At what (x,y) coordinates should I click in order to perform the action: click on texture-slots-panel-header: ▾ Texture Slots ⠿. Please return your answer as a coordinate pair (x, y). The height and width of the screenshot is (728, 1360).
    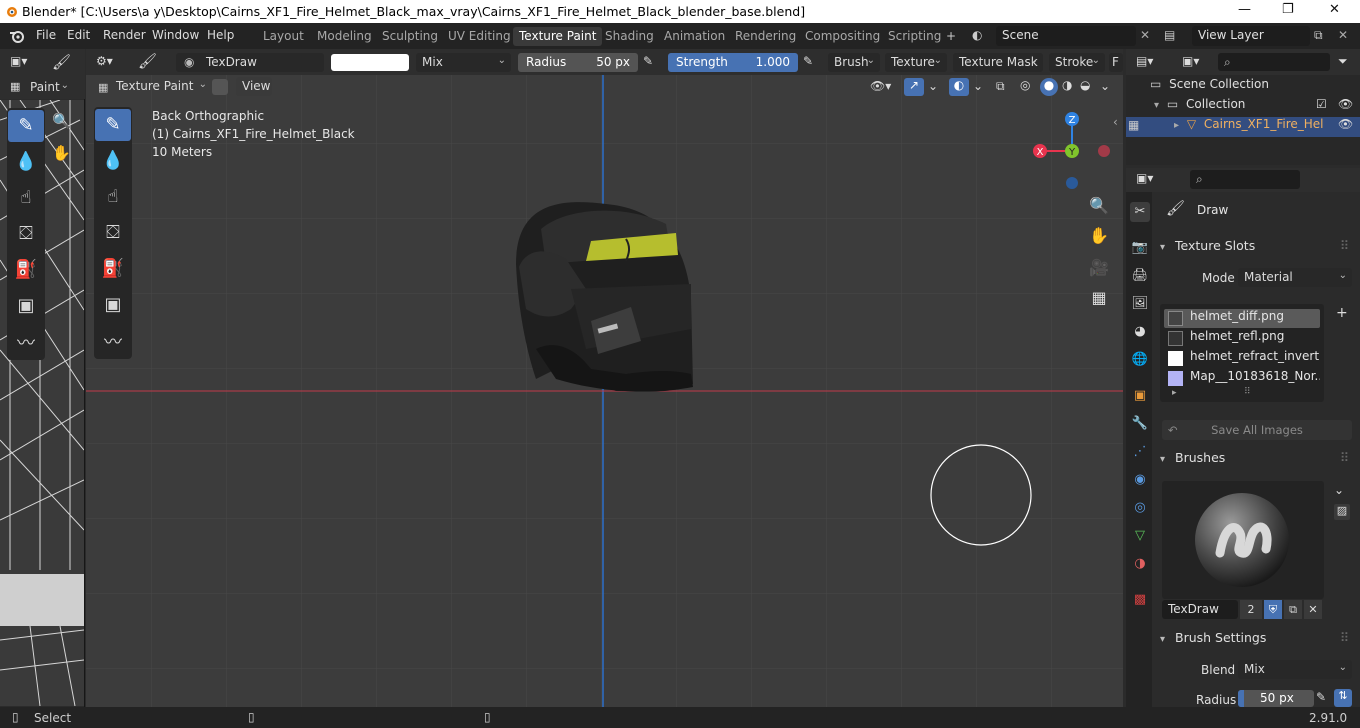
    Looking at the image, I should click on (1258, 249).